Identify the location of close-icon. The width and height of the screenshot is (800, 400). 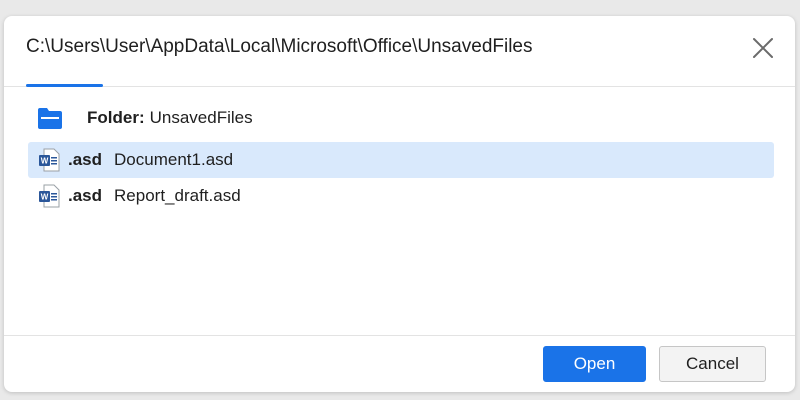
(763, 48).